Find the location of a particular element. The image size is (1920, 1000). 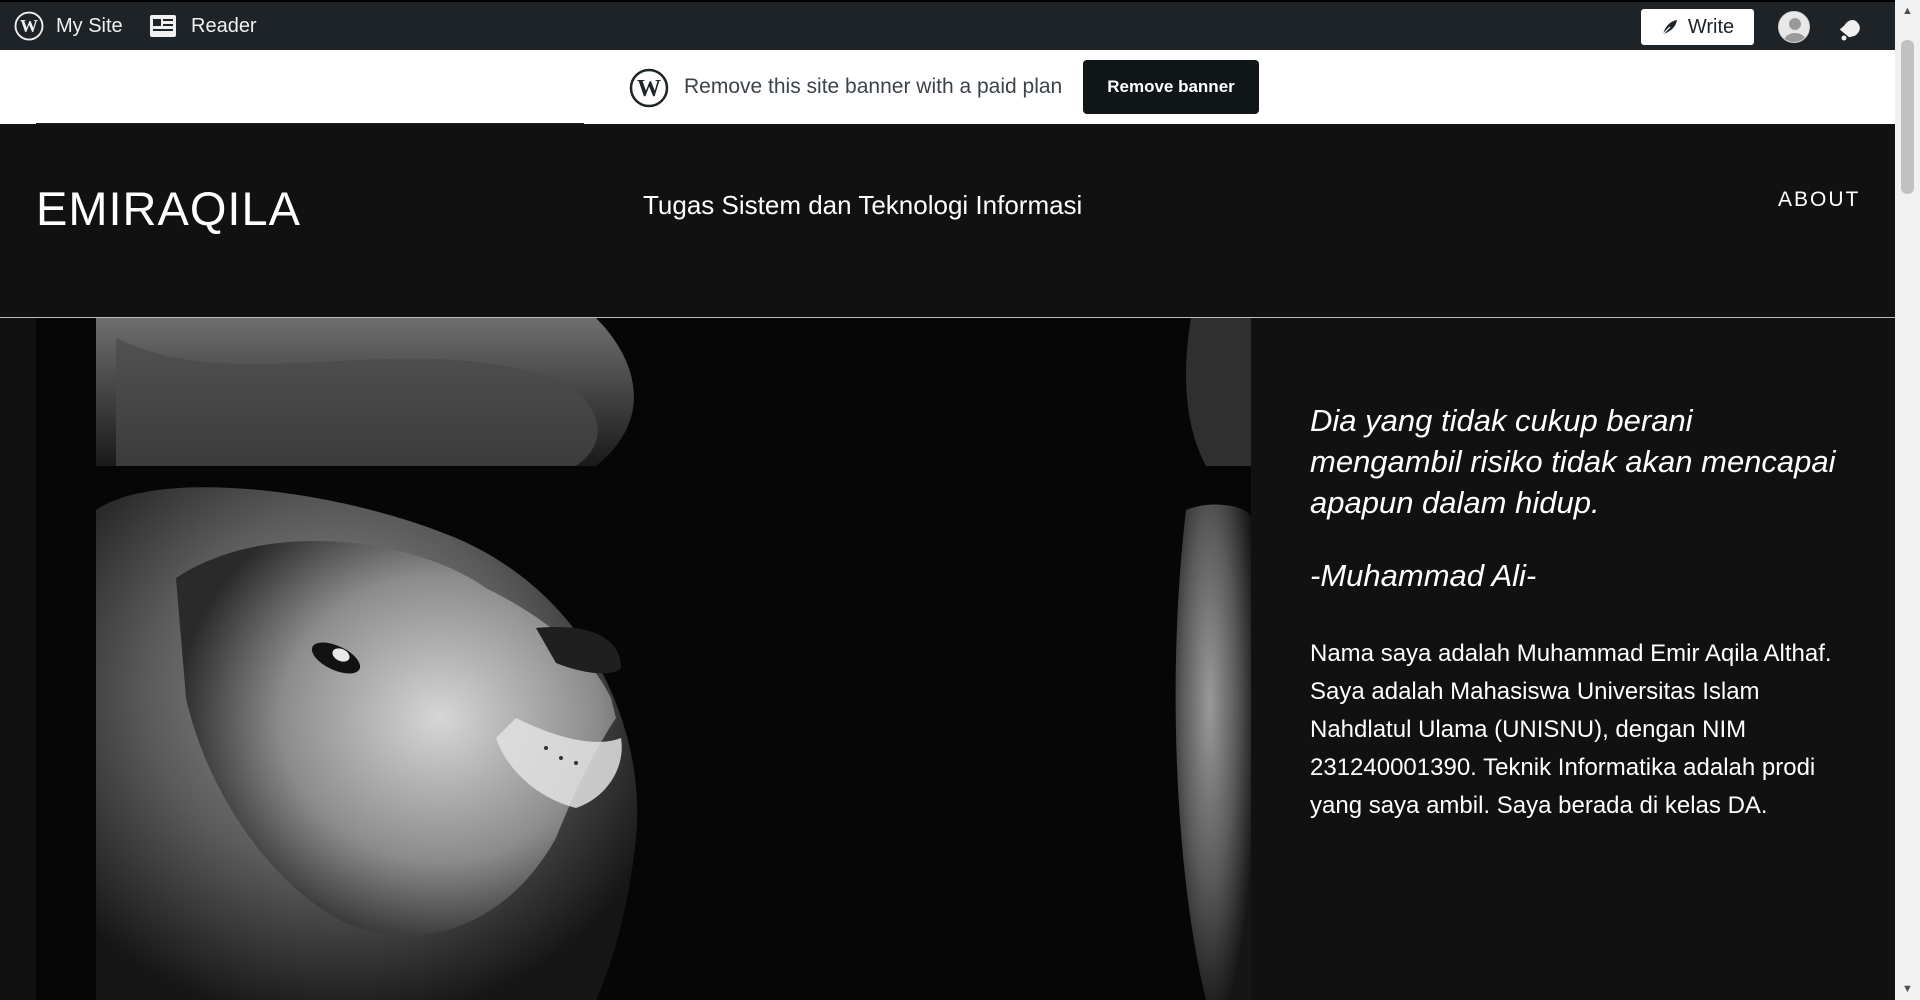

my-site-menu: W My Site is located at coordinates (68, 26).